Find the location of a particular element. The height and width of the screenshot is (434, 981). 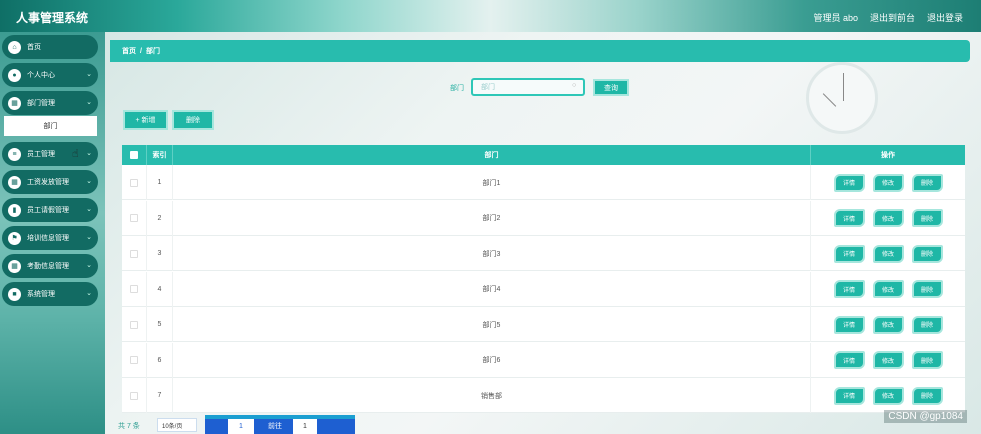

sidebar-item-dept: ▦ 部门管理 ⌄ is located at coordinates (50, 103).